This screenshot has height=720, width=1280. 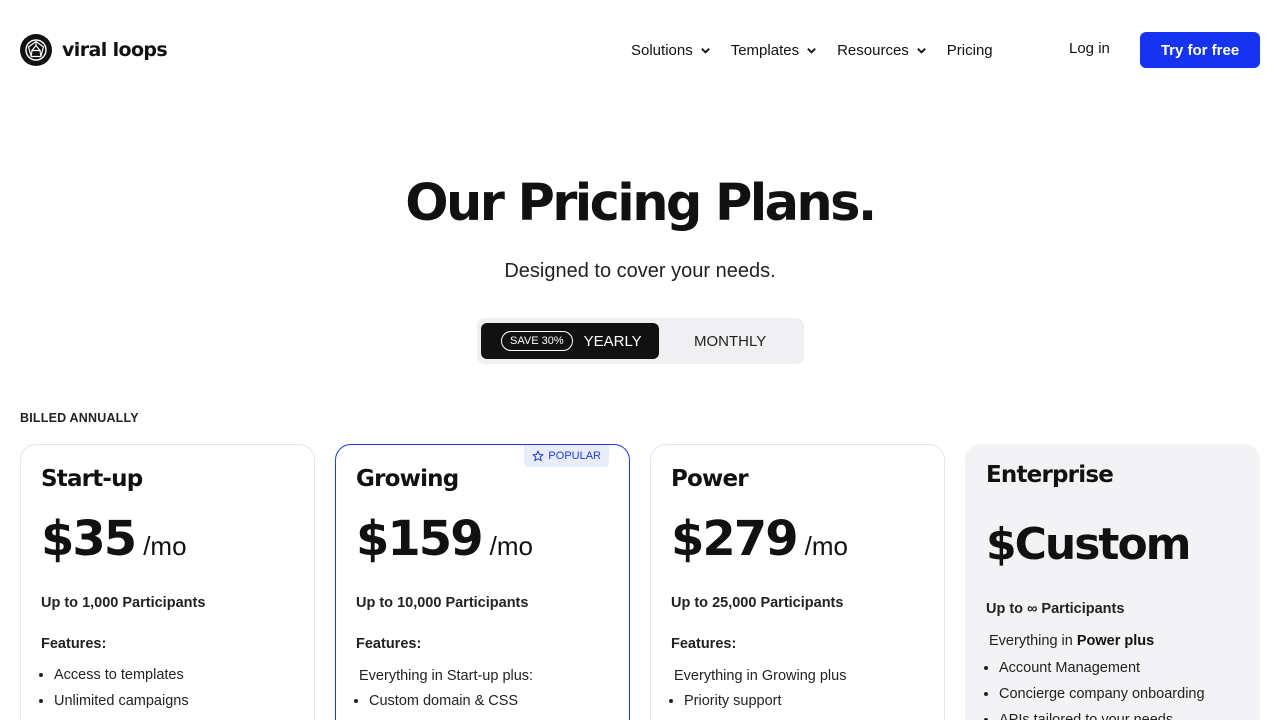 I want to click on plan-price: $Custom, so click(x=1089, y=544).